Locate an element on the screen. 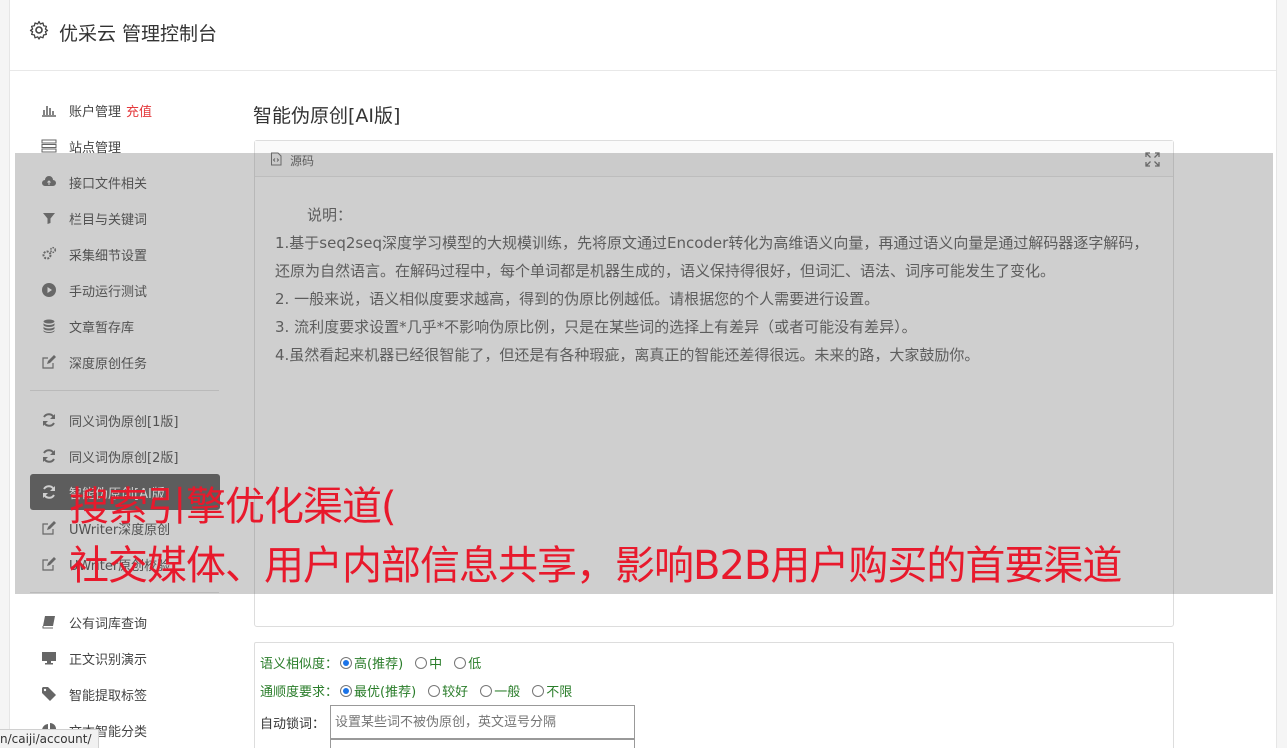 The height and width of the screenshot is (748, 1287). radio-label: 高(推荐) is located at coordinates (379, 664).